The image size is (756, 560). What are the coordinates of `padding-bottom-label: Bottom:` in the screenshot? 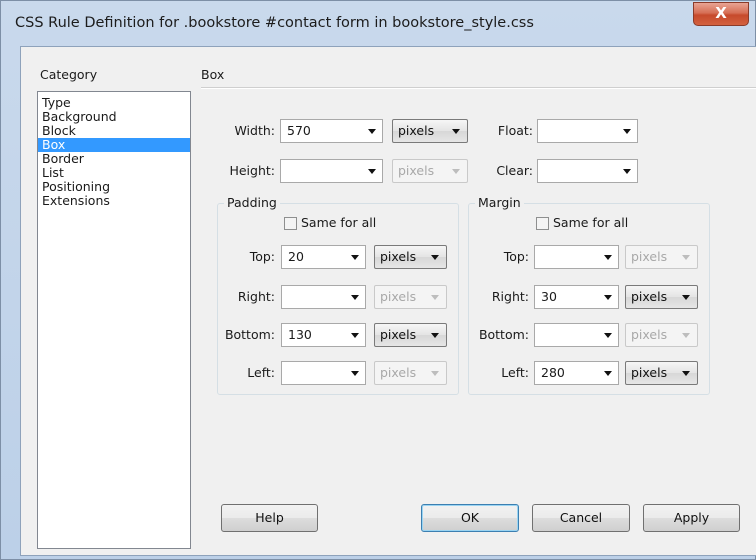 It's located at (249, 334).